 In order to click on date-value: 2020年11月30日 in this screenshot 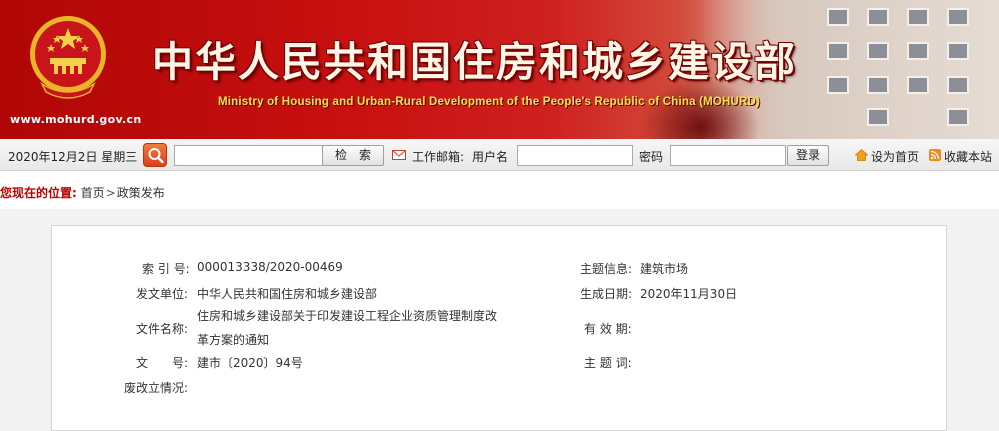, I will do `click(689, 294)`.